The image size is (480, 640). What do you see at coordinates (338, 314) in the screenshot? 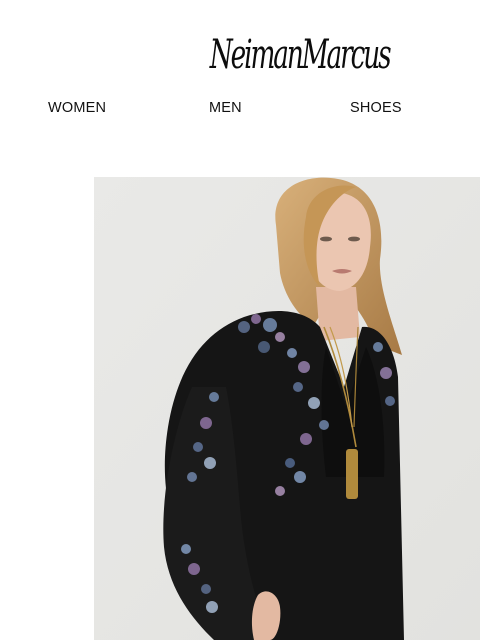
I see `model-neck` at bounding box center [338, 314].